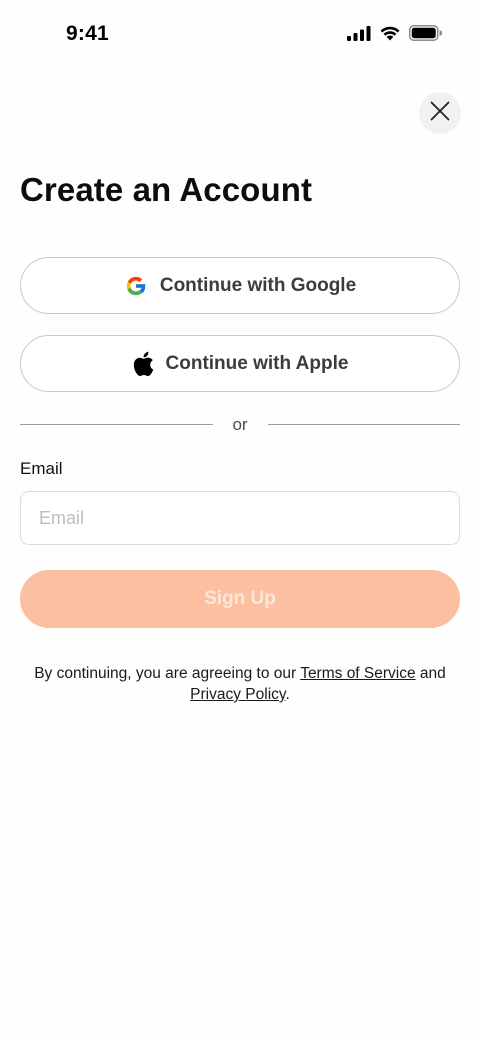 Image resolution: width=480 pixels, height=1039 pixels. Describe the element at coordinates (143, 364) in the screenshot. I see `apple-logo-icon` at that location.